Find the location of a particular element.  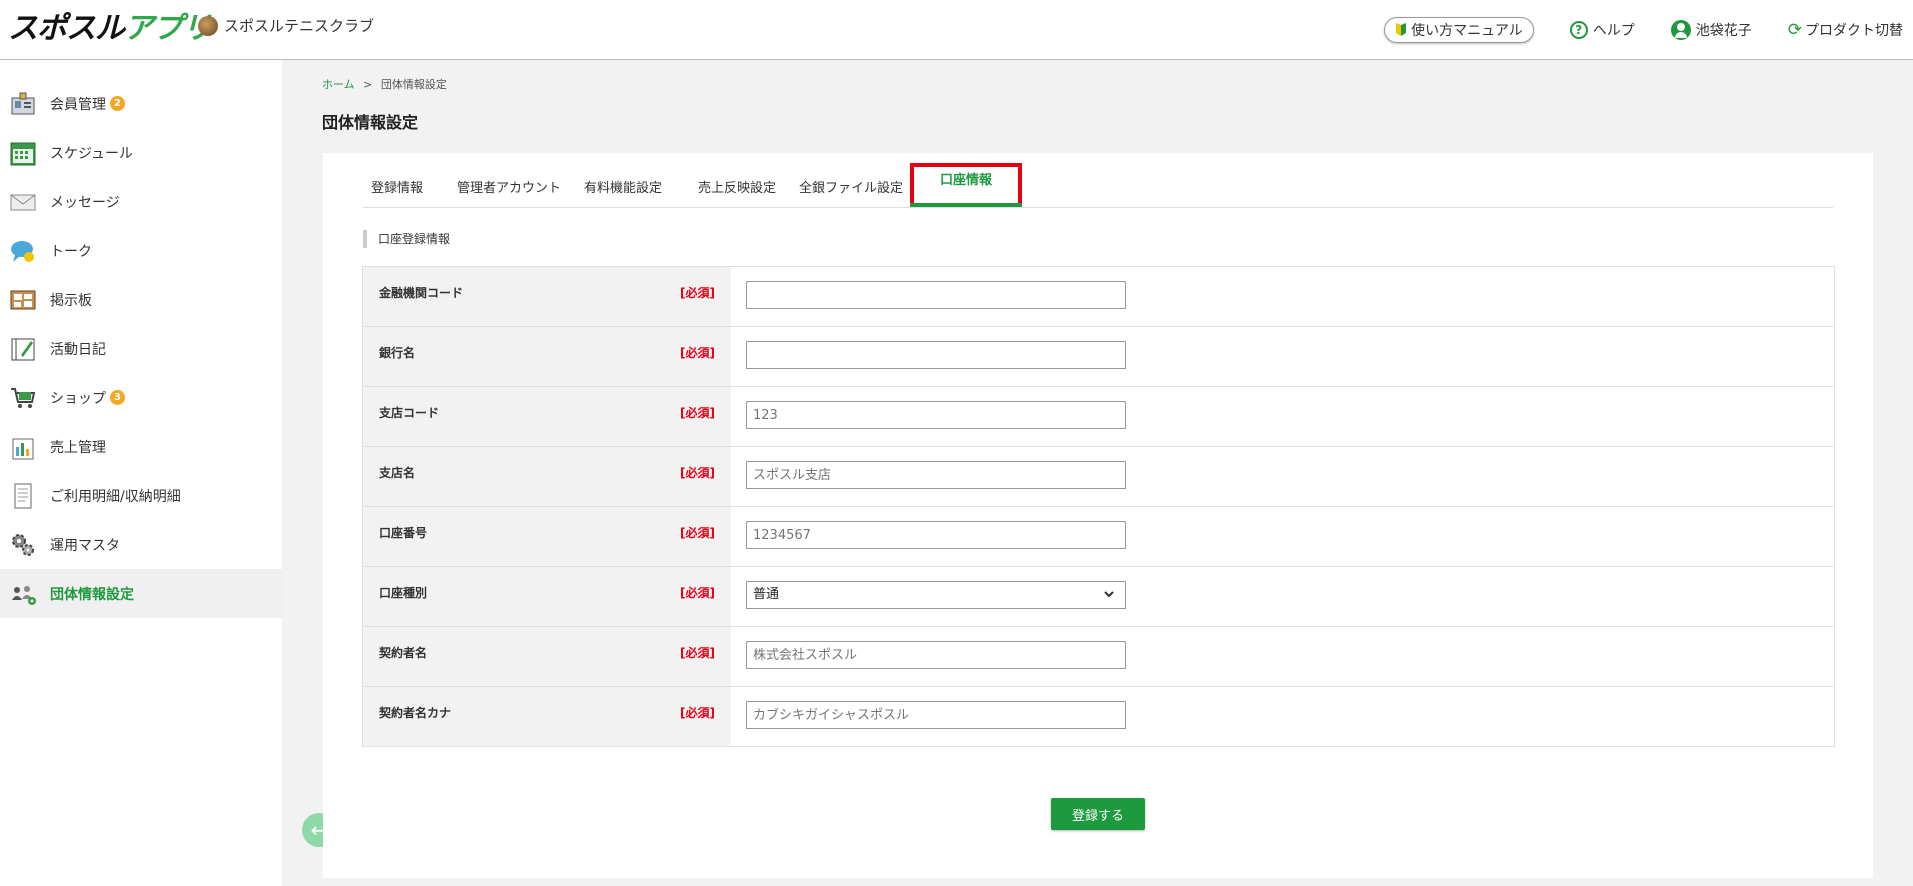

help-icon: ? is located at coordinates (1578, 30).